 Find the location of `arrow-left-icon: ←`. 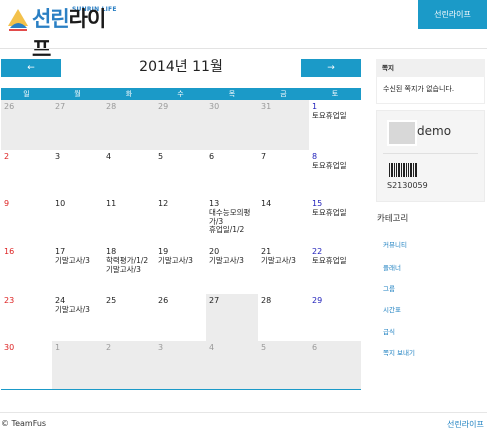

arrow-left-icon: ← is located at coordinates (31, 68).